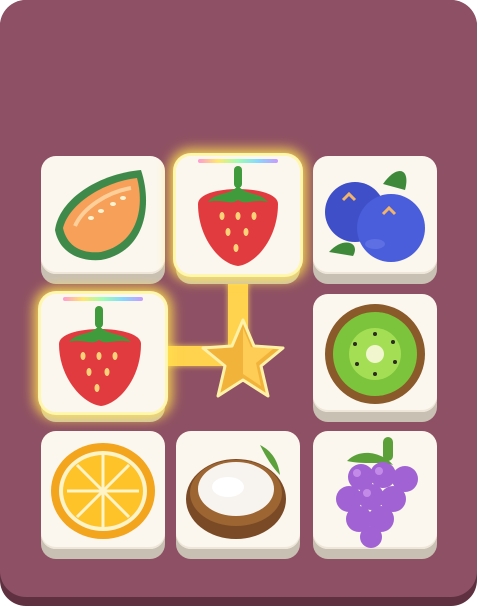 This screenshot has width=477, height=615. I want to click on orange-slice-icon, so click(103, 491).